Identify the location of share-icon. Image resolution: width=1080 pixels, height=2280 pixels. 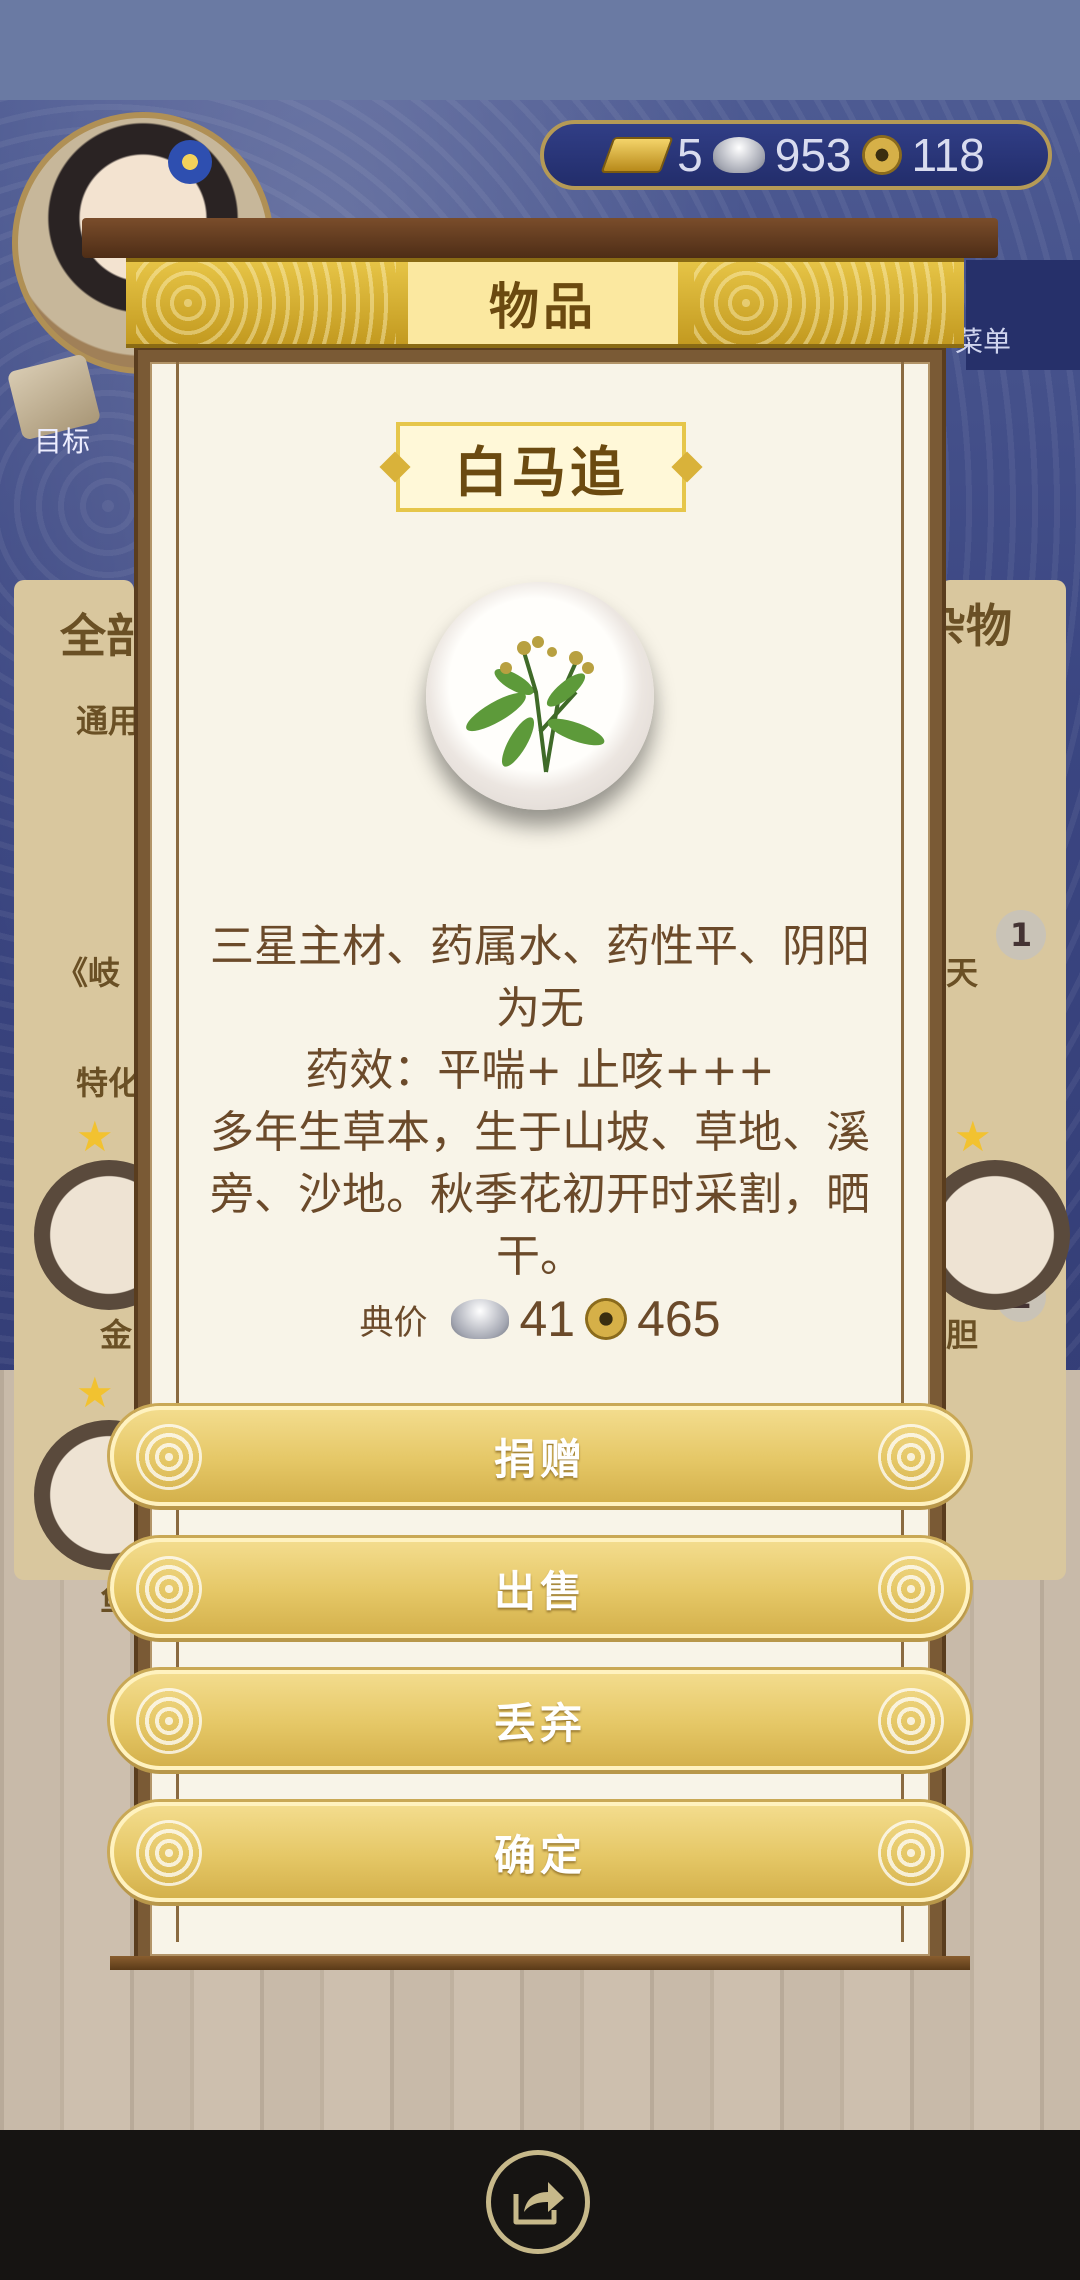
(538, 2203).